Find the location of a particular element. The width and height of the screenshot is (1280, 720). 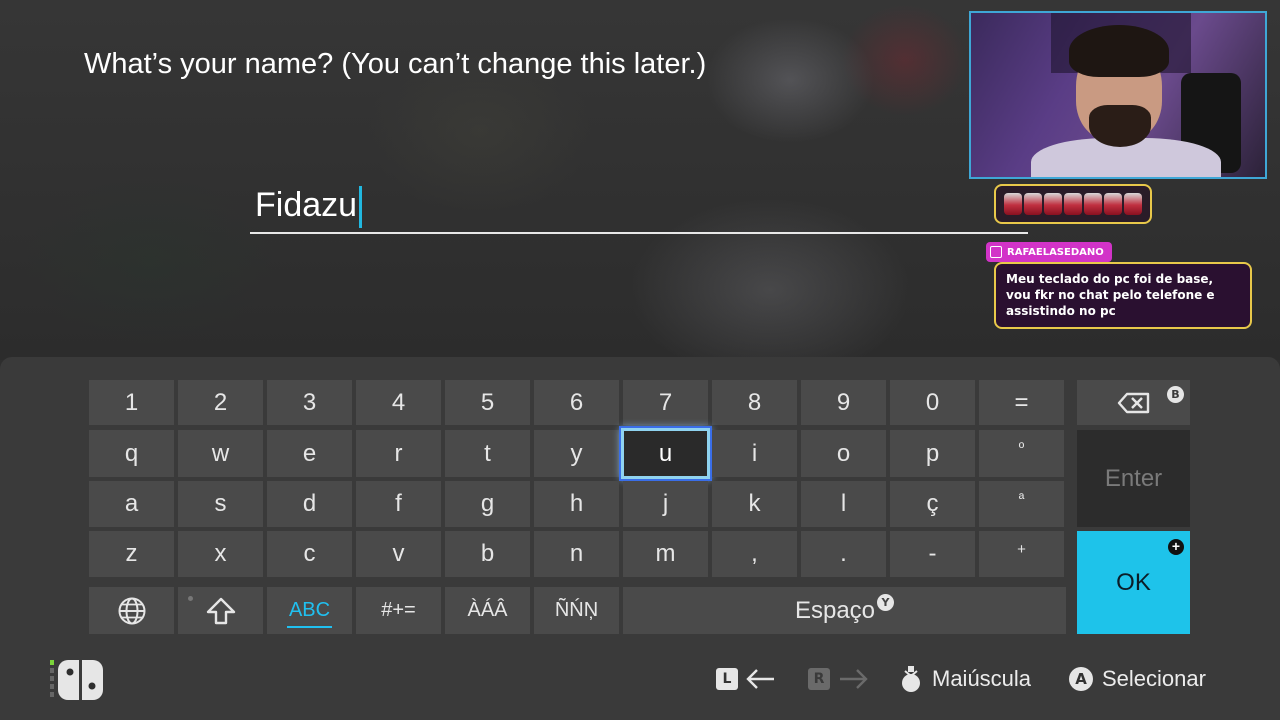

subscriber-badge-icon is located at coordinates (996, 252).